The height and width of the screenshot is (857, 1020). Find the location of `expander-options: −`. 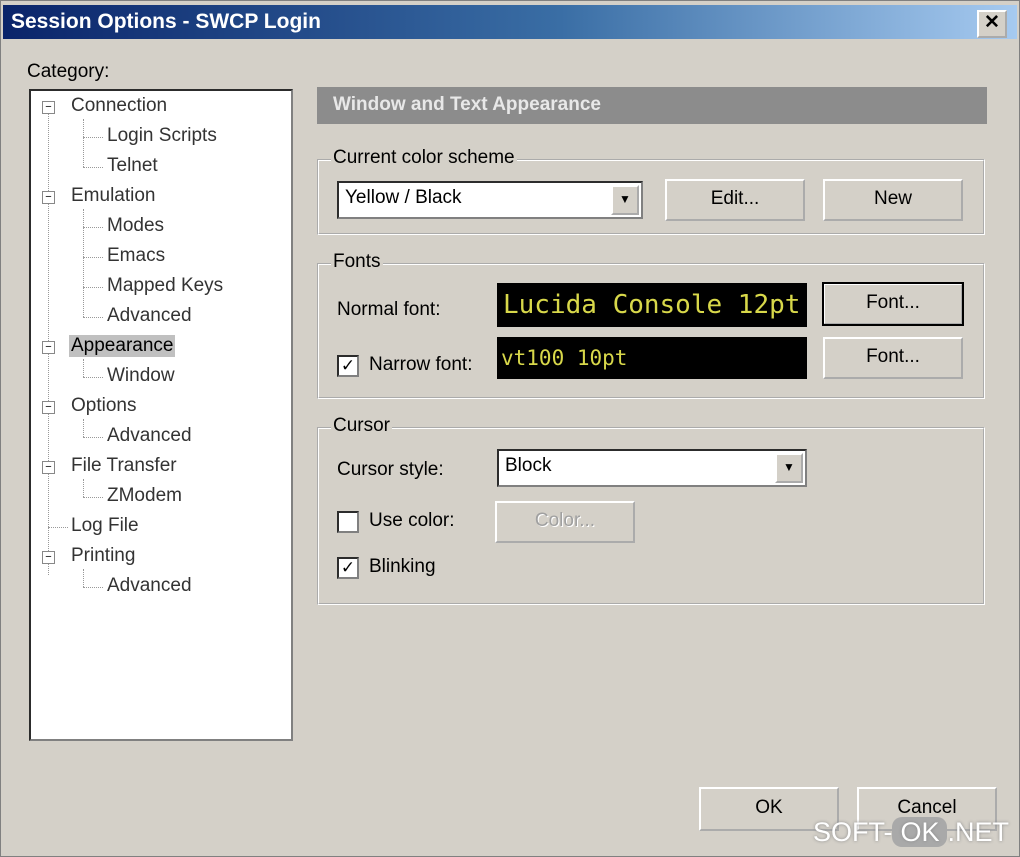

expander-options: − is located at coordinates (48, 407).